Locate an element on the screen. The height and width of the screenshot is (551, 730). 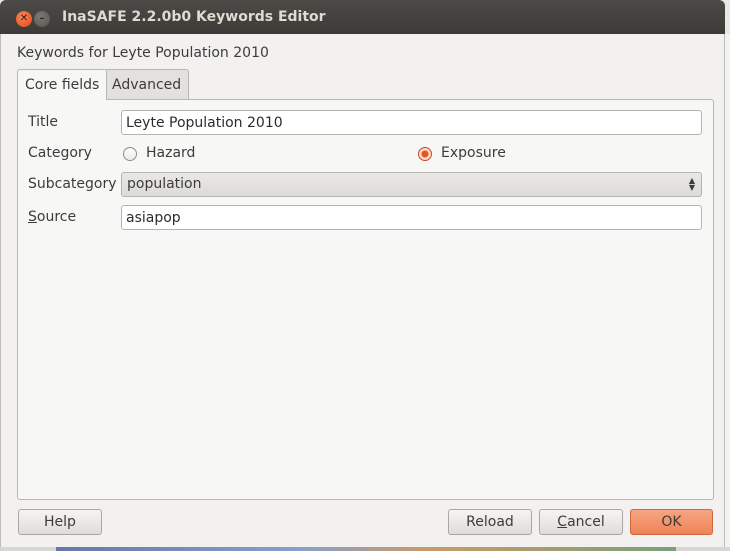
subcategory-select: population ▲ ▼ is located at coordinates (411, 184).